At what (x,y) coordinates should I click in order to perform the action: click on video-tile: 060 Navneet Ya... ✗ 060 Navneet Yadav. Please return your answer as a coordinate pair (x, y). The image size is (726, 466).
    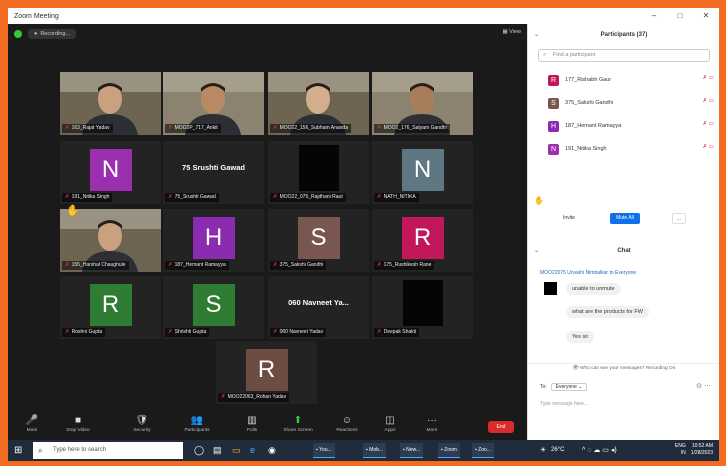
    Looking at the image, I should click on (318, 307).